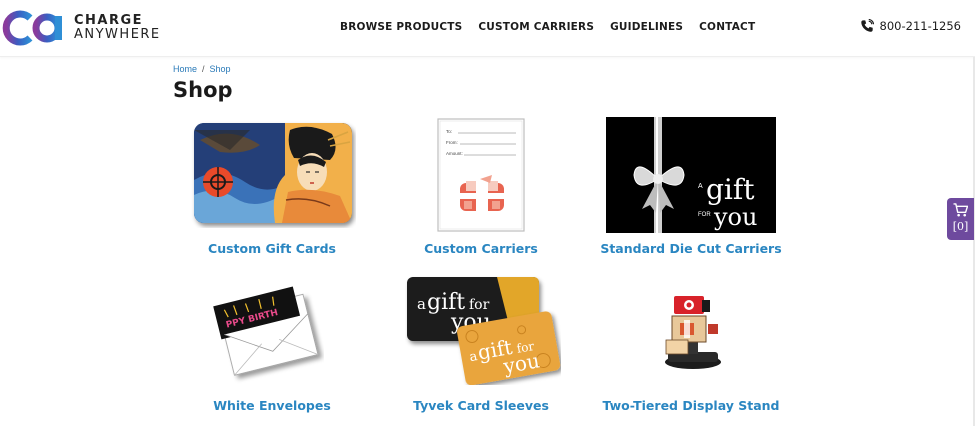  I want to click on carrier-form-image: To: From: Amount:, so click(482, 175).